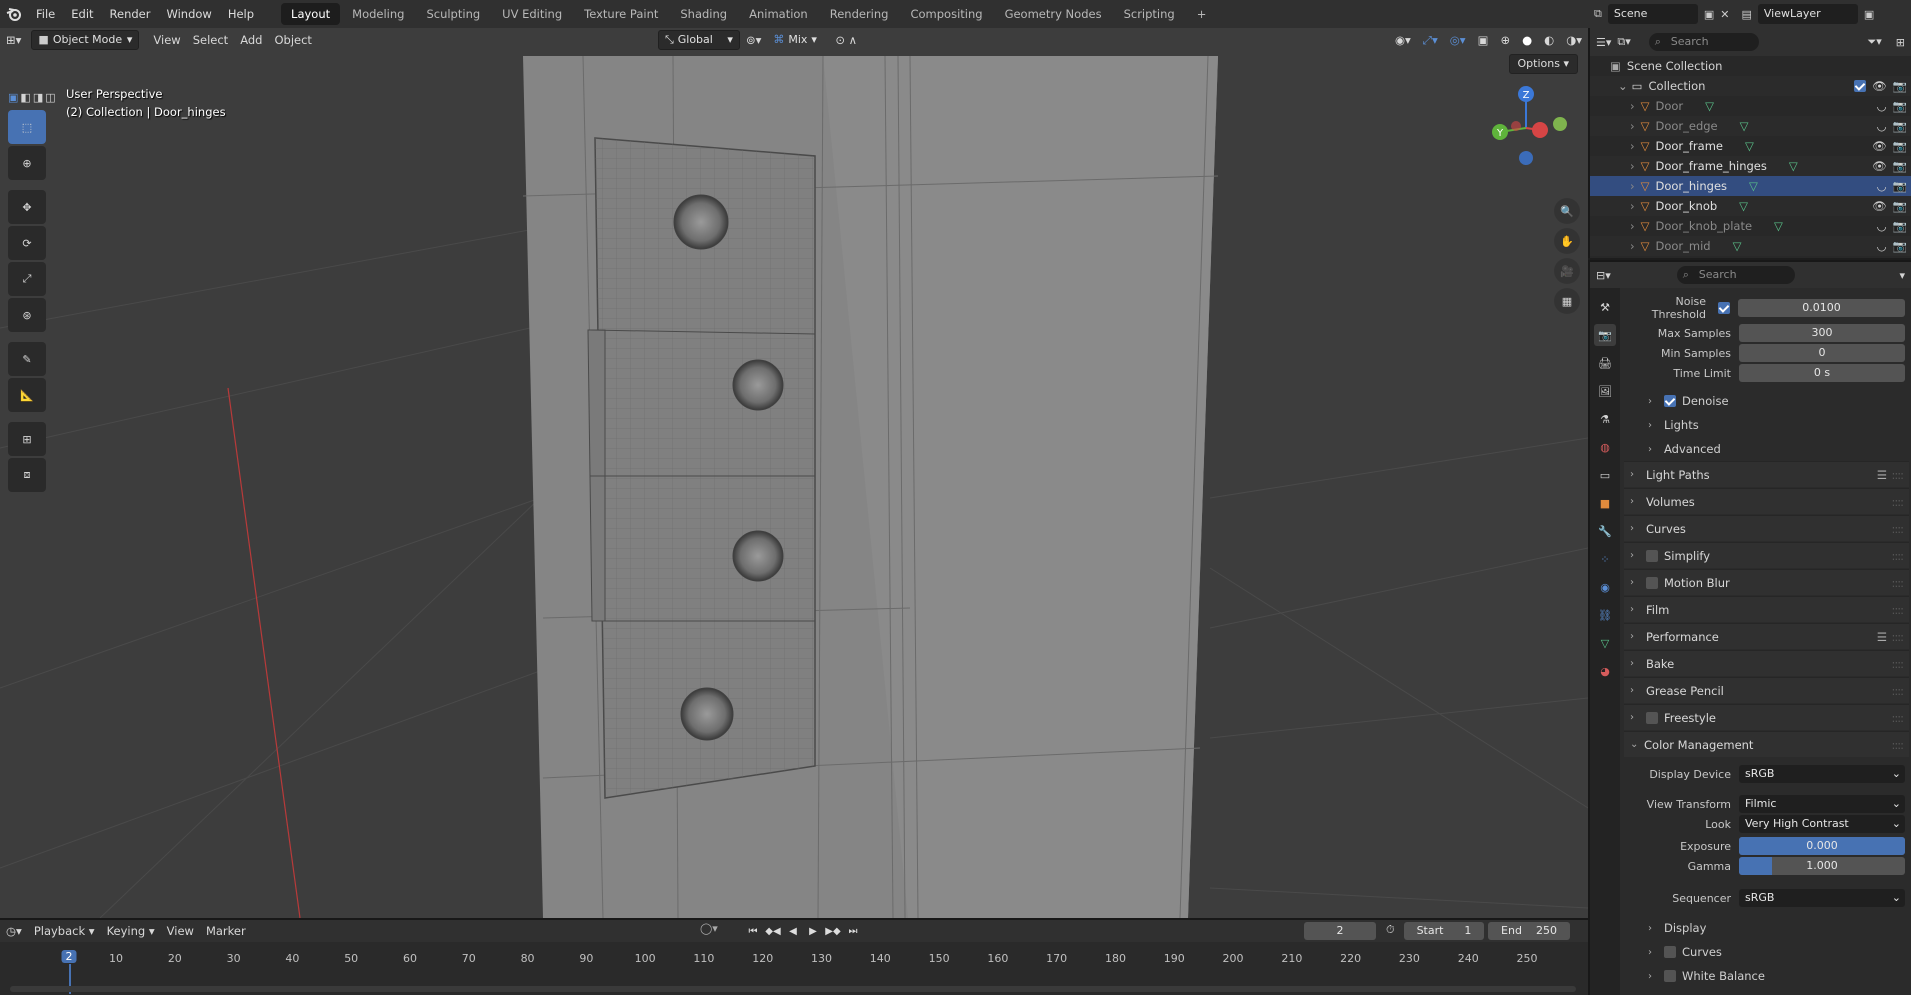  What do you see at coordinates (1902, 275) in the screenshot?
I see `chevron-down-icon: ▾` at bounding box center [1902, 275].